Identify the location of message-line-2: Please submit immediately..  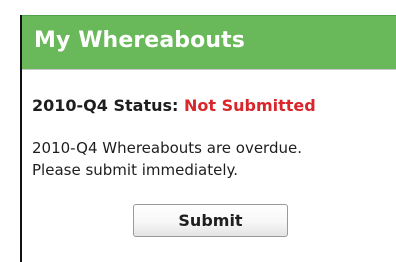
(135, 170).